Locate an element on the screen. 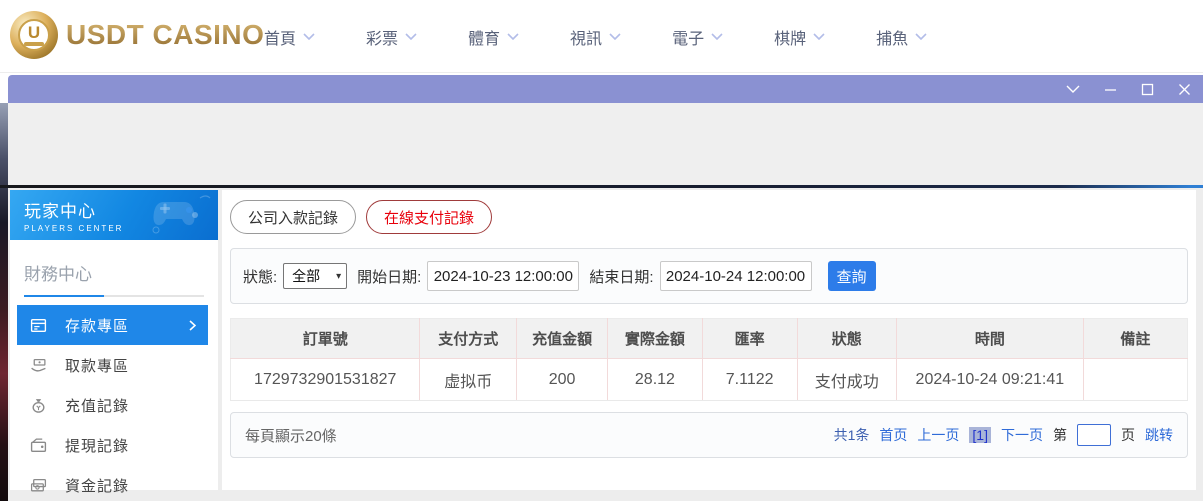  status-select: 全部 ▾ is located at coordinates (315, 276).